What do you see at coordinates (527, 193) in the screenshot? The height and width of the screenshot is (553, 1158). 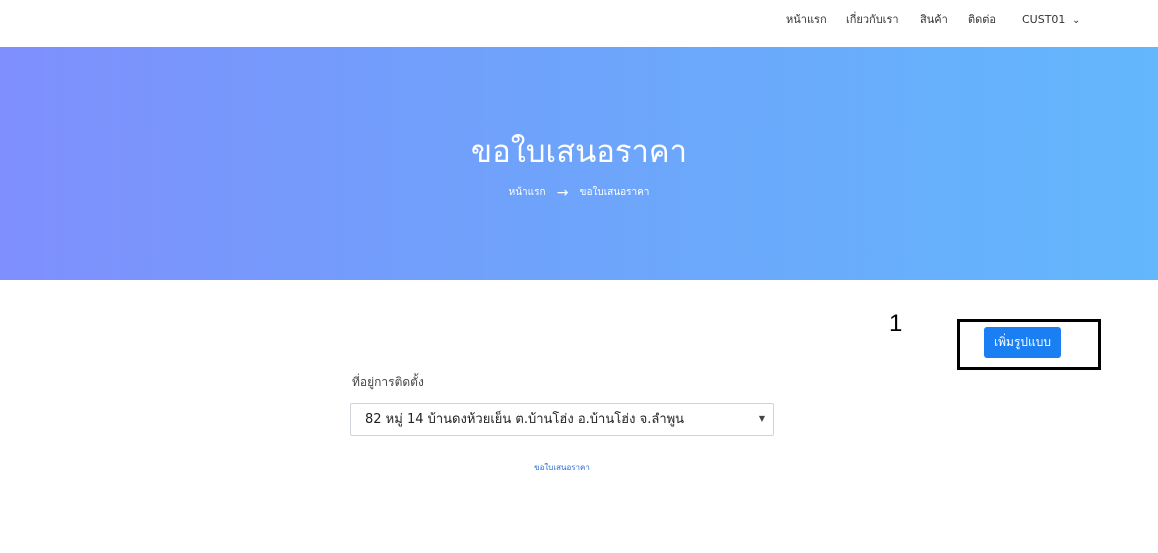 I see `breadcrumb-home: หน้าแรก` at bounding box center [527, 193].